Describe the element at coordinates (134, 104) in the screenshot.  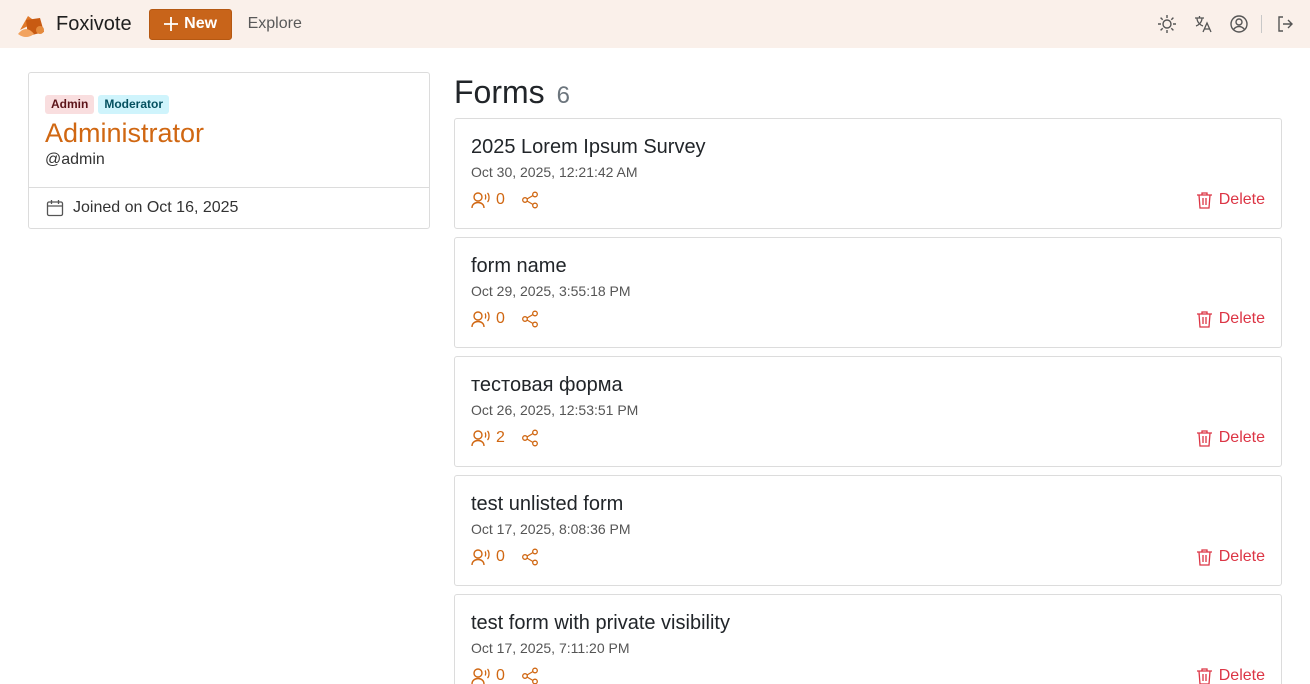
I see `moderator-badge: Moderator` at that location.